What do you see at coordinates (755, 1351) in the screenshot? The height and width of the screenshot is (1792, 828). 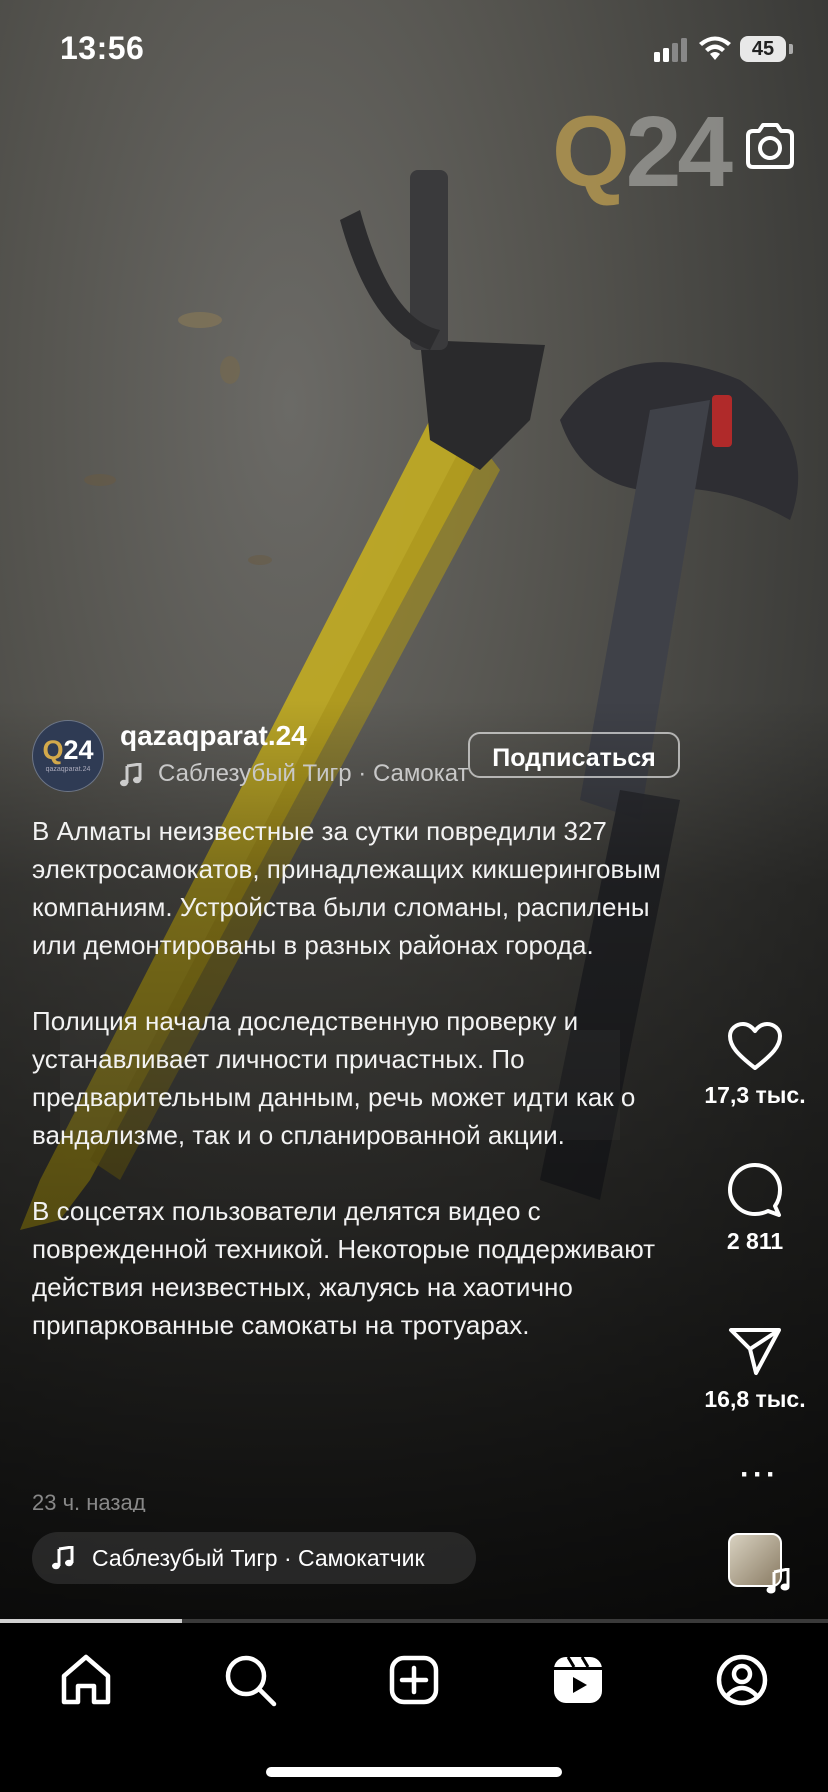 I see `send-icon` at bounding box center [755, 1351].